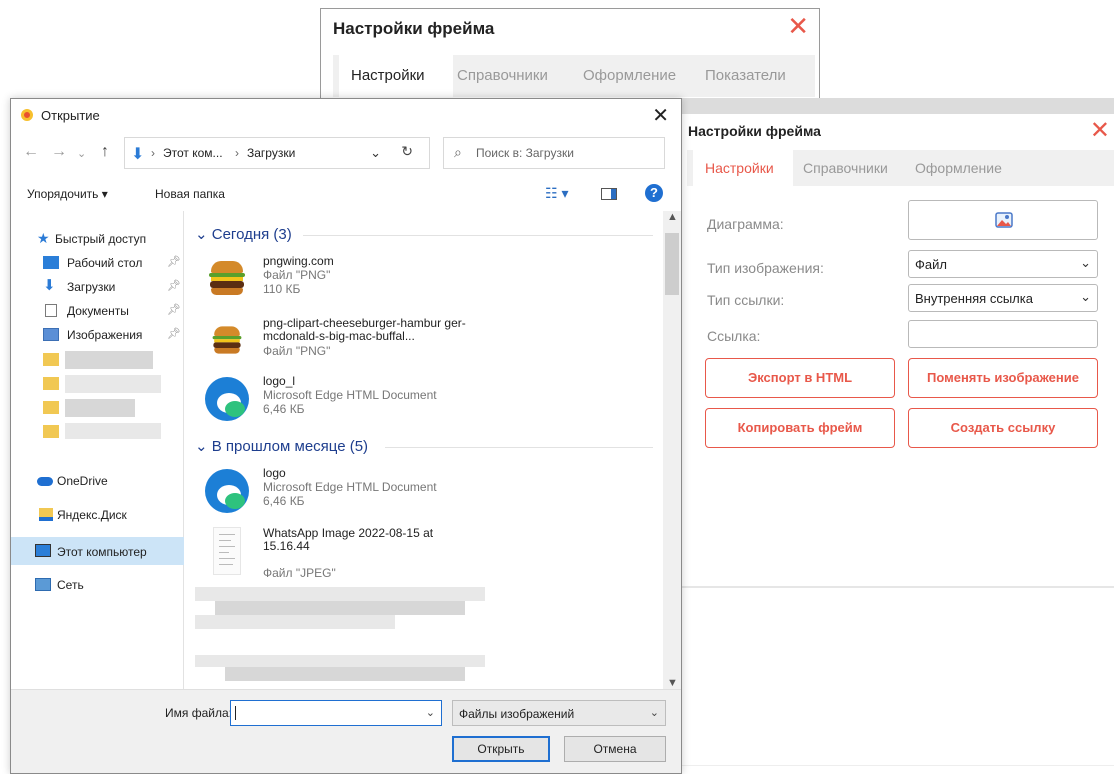  What do you see at coordinates (67, 194) in the screenshot?
I see `organize-button: Упорядочить ▾` at bounding box center [67, 194].